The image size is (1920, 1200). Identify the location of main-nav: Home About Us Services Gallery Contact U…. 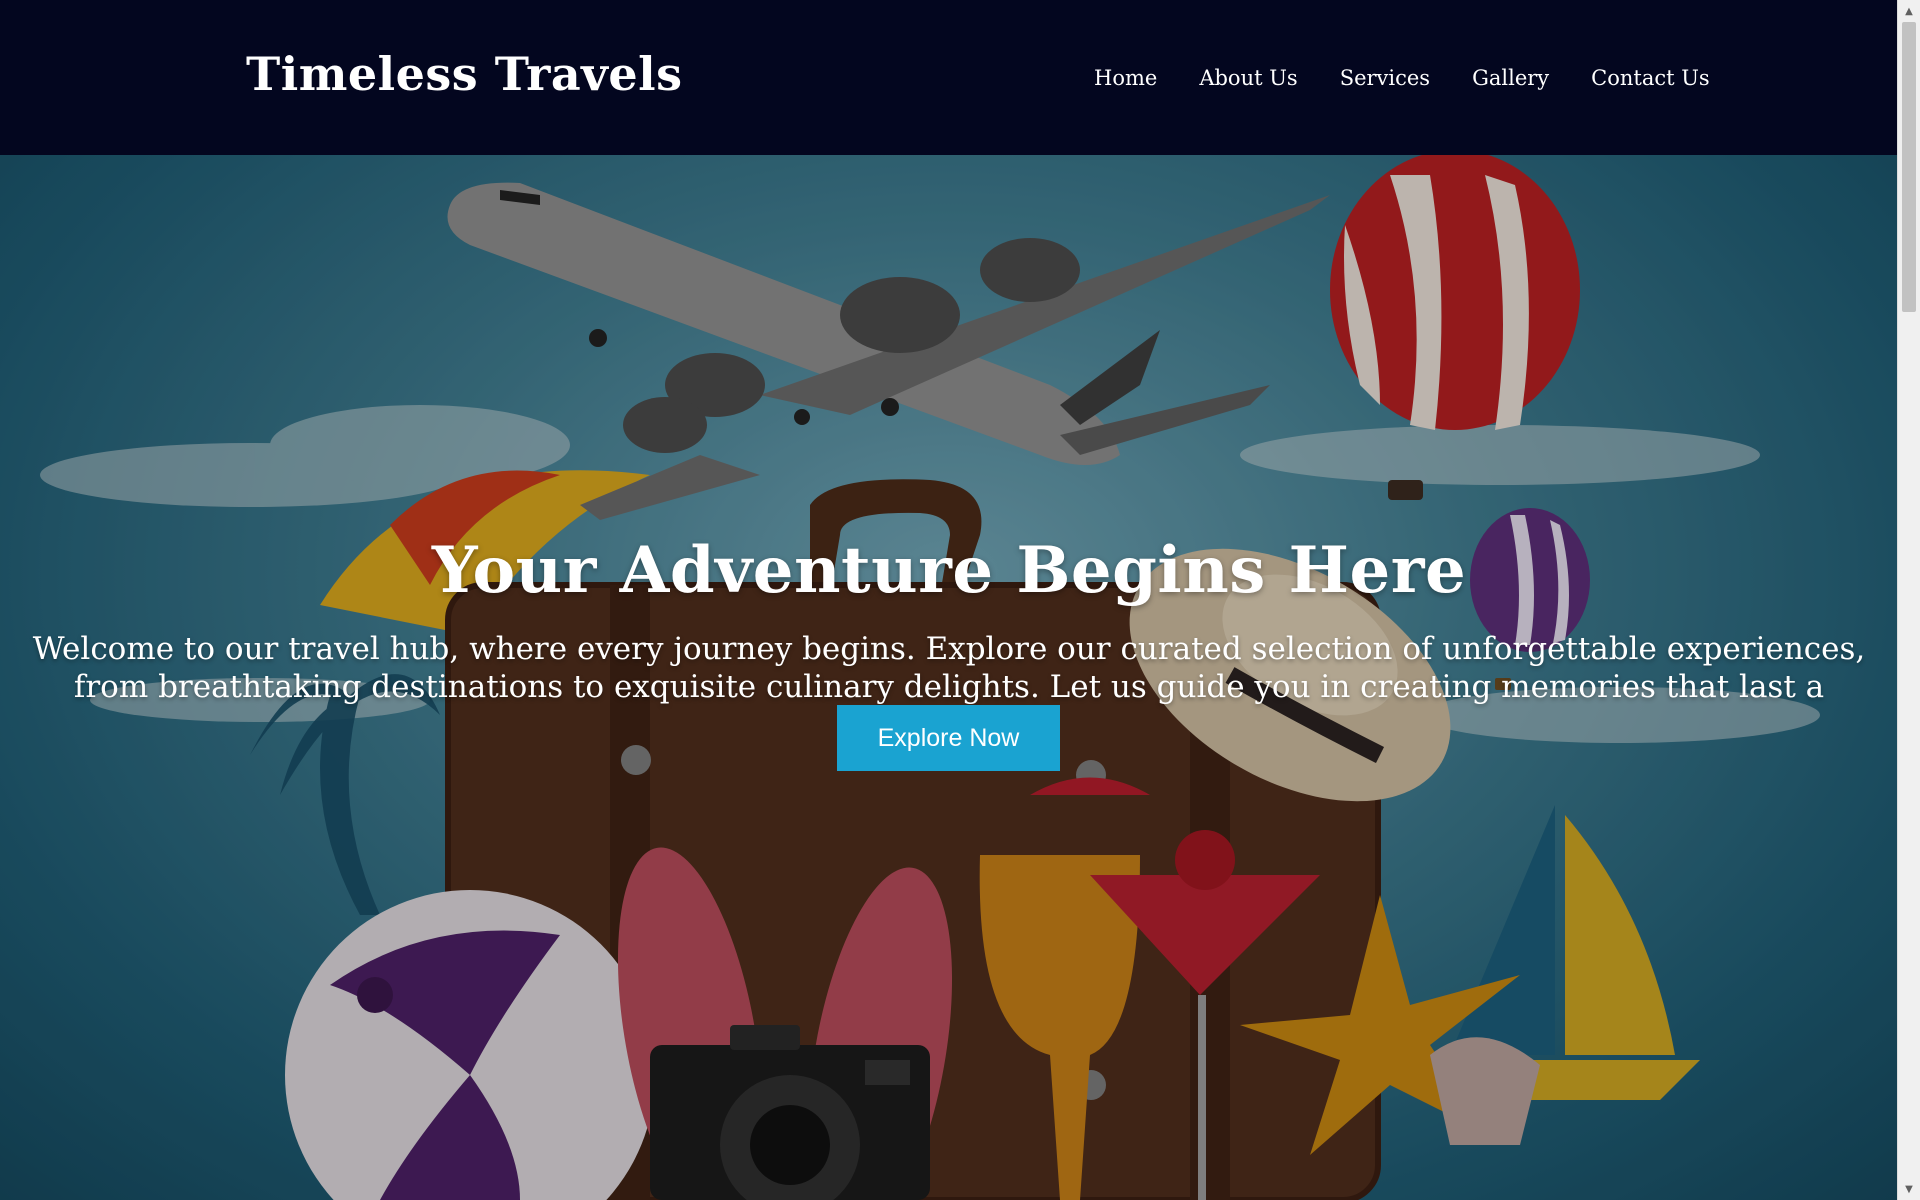
(1402, 78).